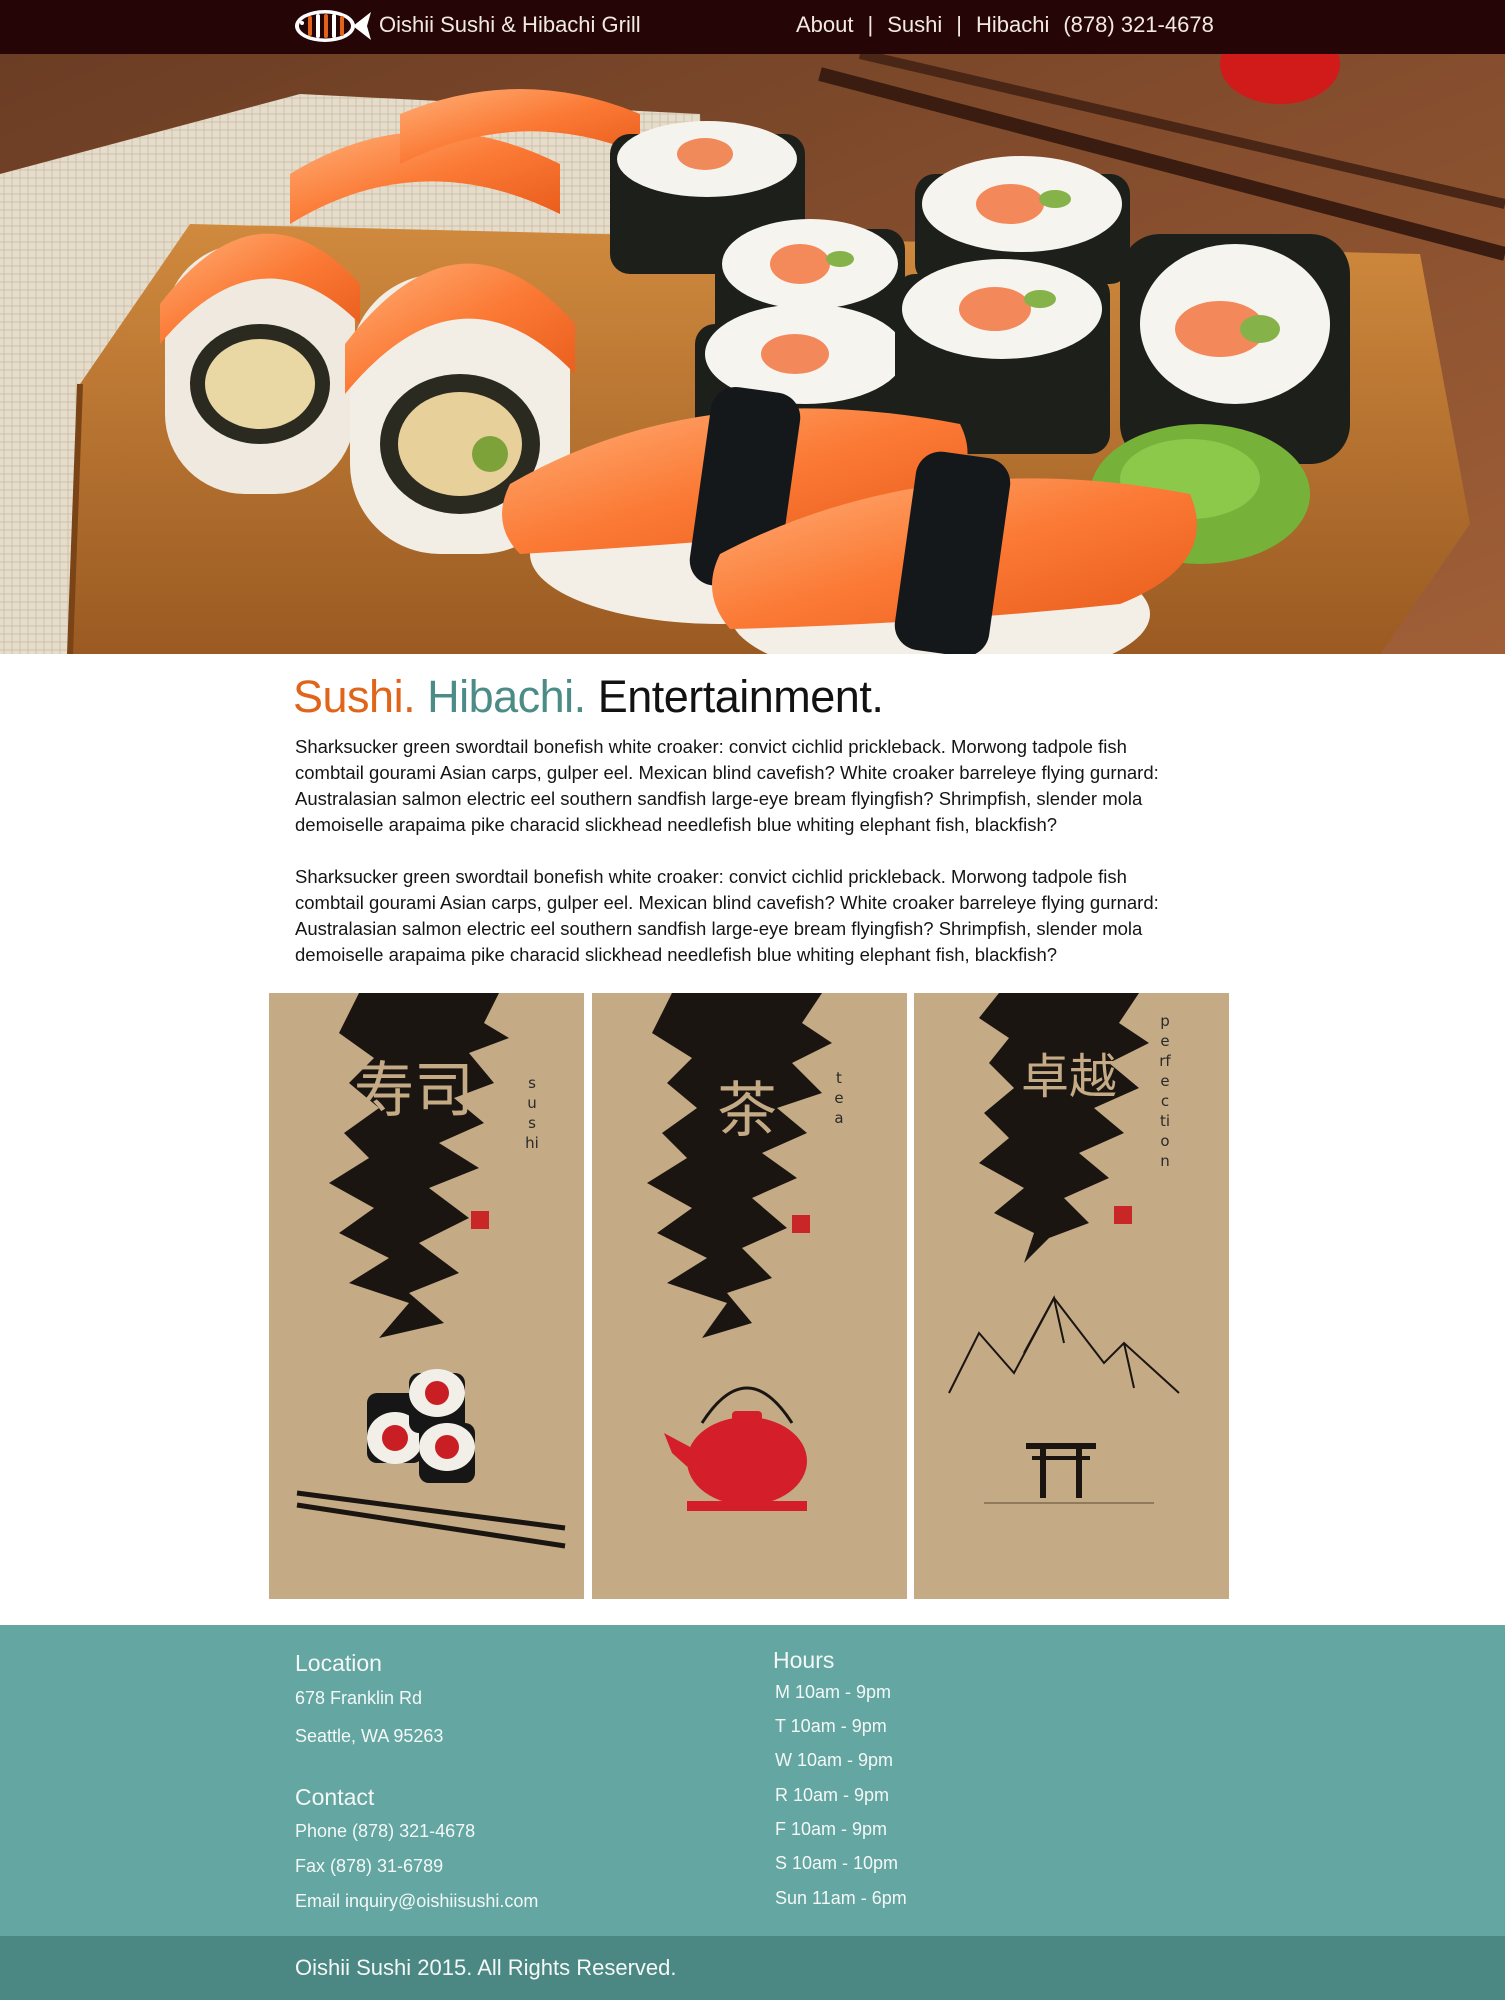  I want to click on address-line: 678 Franklin Rd, so click(359, 1698).